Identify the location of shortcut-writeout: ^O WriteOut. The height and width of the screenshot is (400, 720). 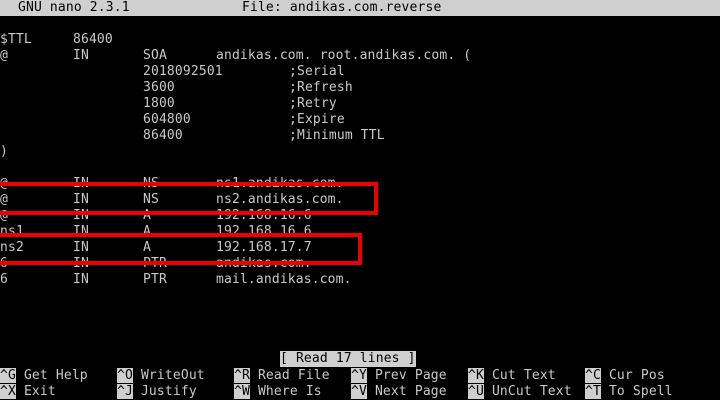
(161, 376).